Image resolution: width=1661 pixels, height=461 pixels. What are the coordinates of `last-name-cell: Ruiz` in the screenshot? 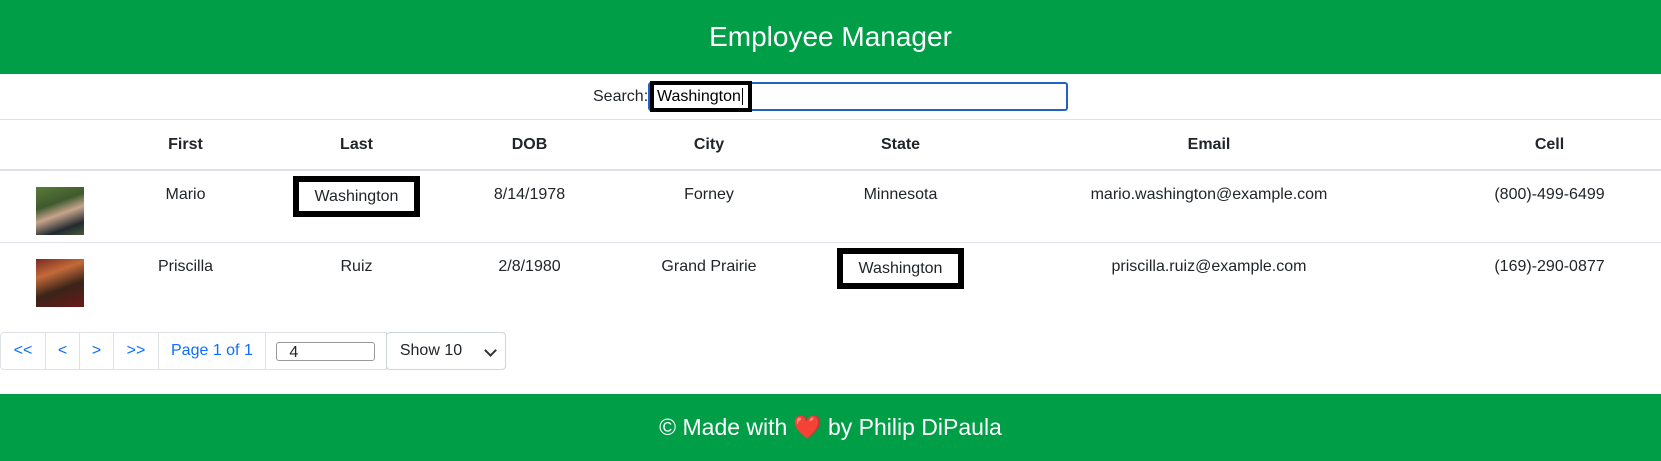 It's located at (356, 266).